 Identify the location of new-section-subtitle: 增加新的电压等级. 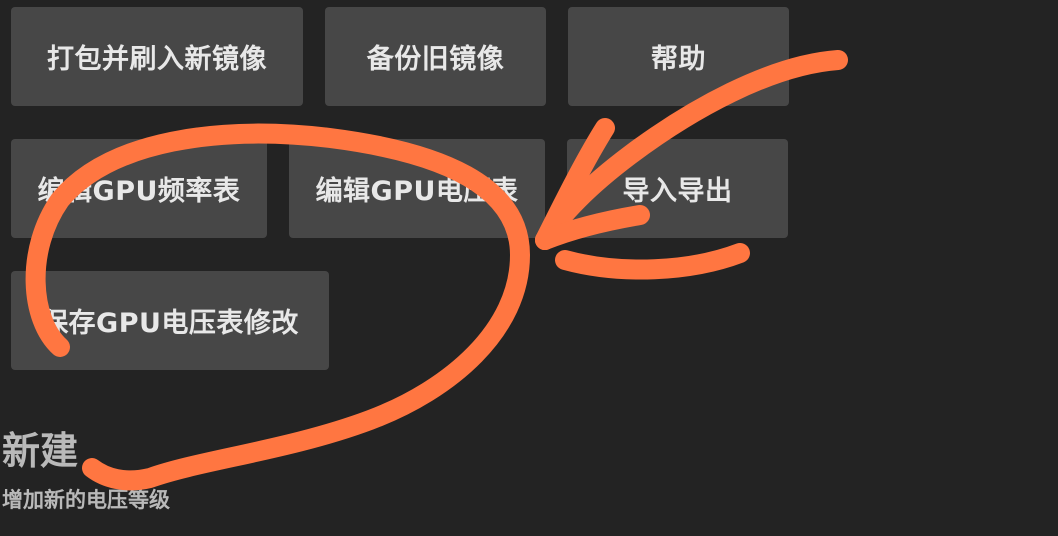
(86, 500).